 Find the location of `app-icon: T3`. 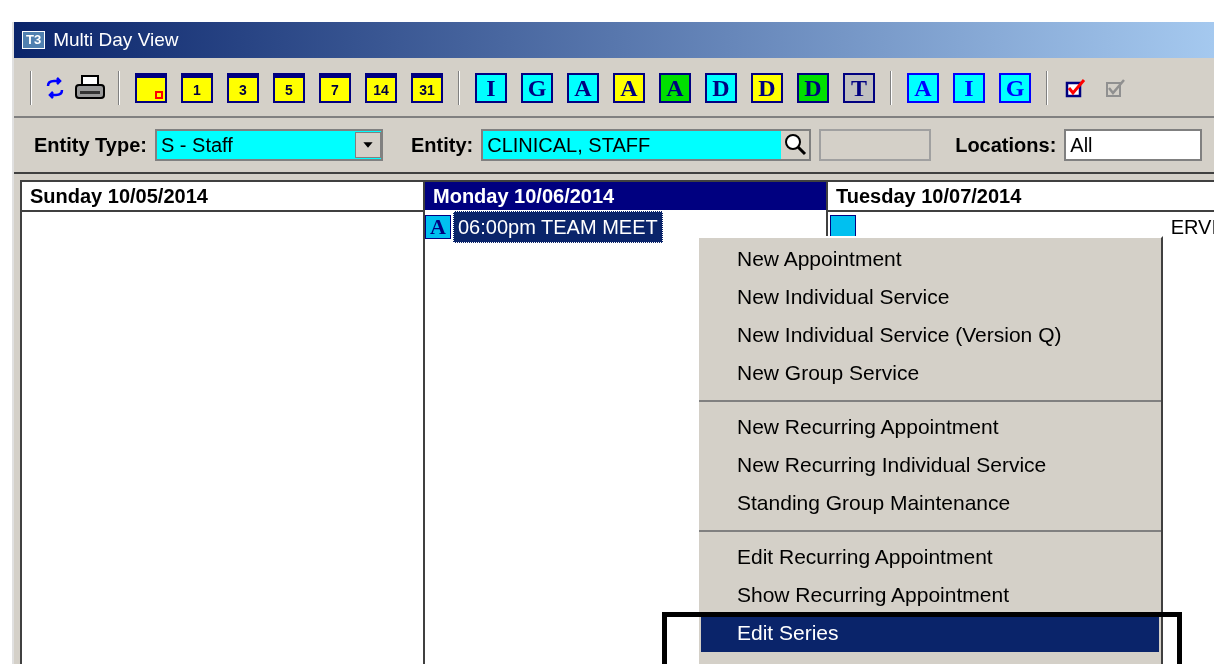

app-icon: T3 is located at coordinates (34, 40).